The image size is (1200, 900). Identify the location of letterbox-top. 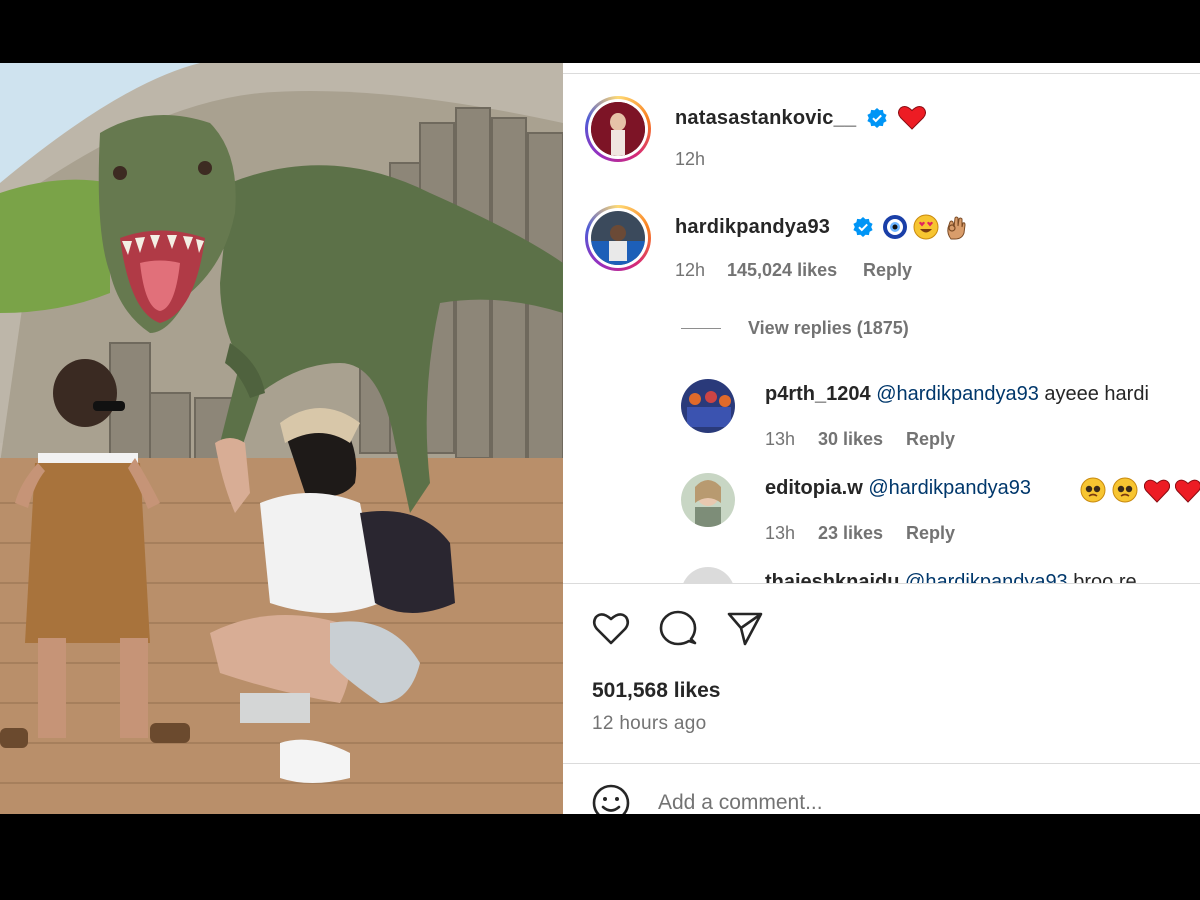
(600, 31).